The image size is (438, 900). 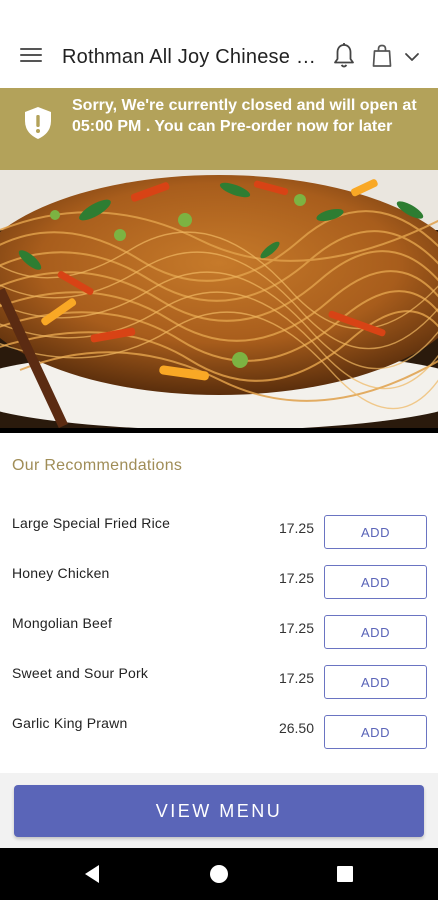 I want to click on view-menu-button: VIEW MENU, so click(x=219, y=811).